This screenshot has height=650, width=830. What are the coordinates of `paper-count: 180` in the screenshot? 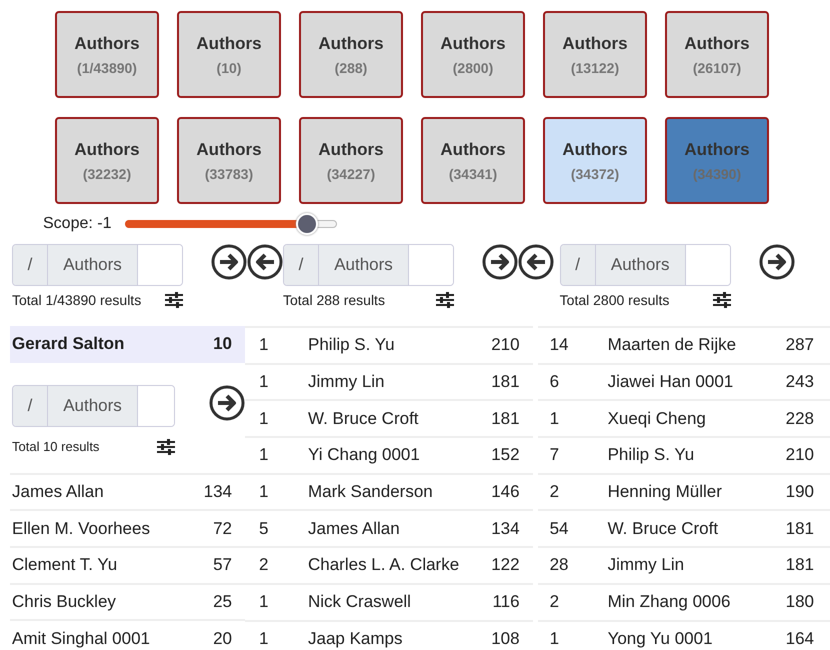 It's located at (800, 602).